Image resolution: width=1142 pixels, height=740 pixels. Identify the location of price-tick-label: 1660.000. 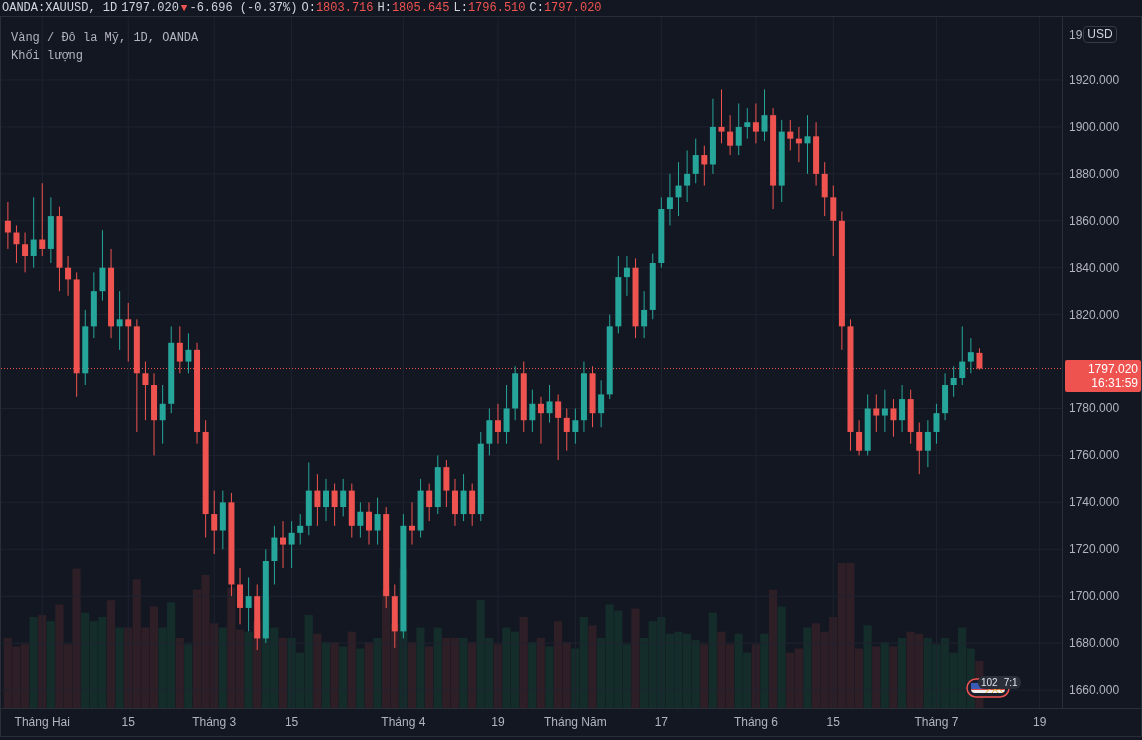
(1094, 690).